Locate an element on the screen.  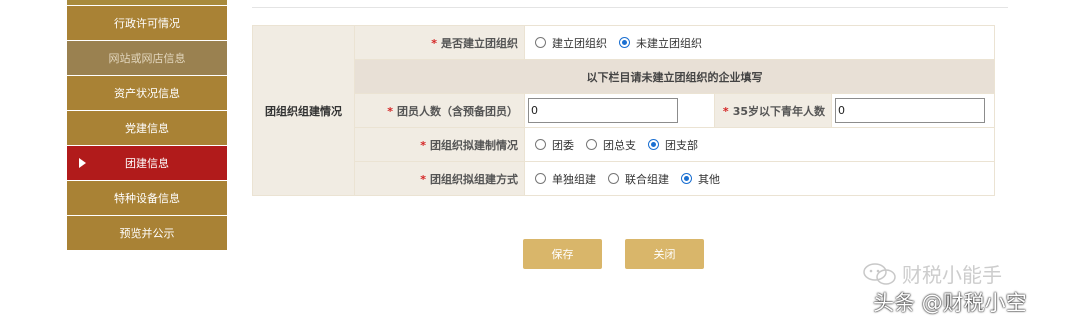
active-arrow-icon is located at coordinates (82, 163).